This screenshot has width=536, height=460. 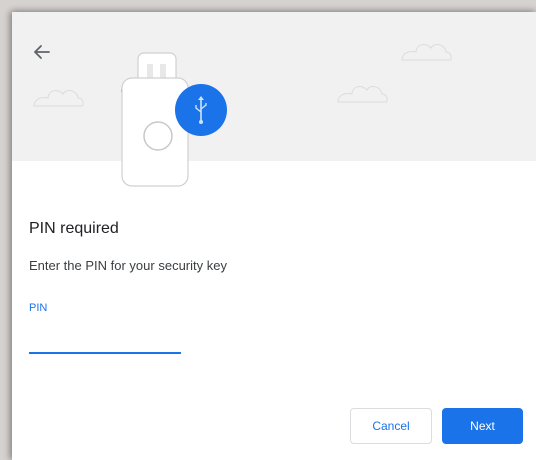 What do you see at coordinates (174, 119) in the screenshot?
I see `usb-security-key-icon` at bounding box center [174, 119].